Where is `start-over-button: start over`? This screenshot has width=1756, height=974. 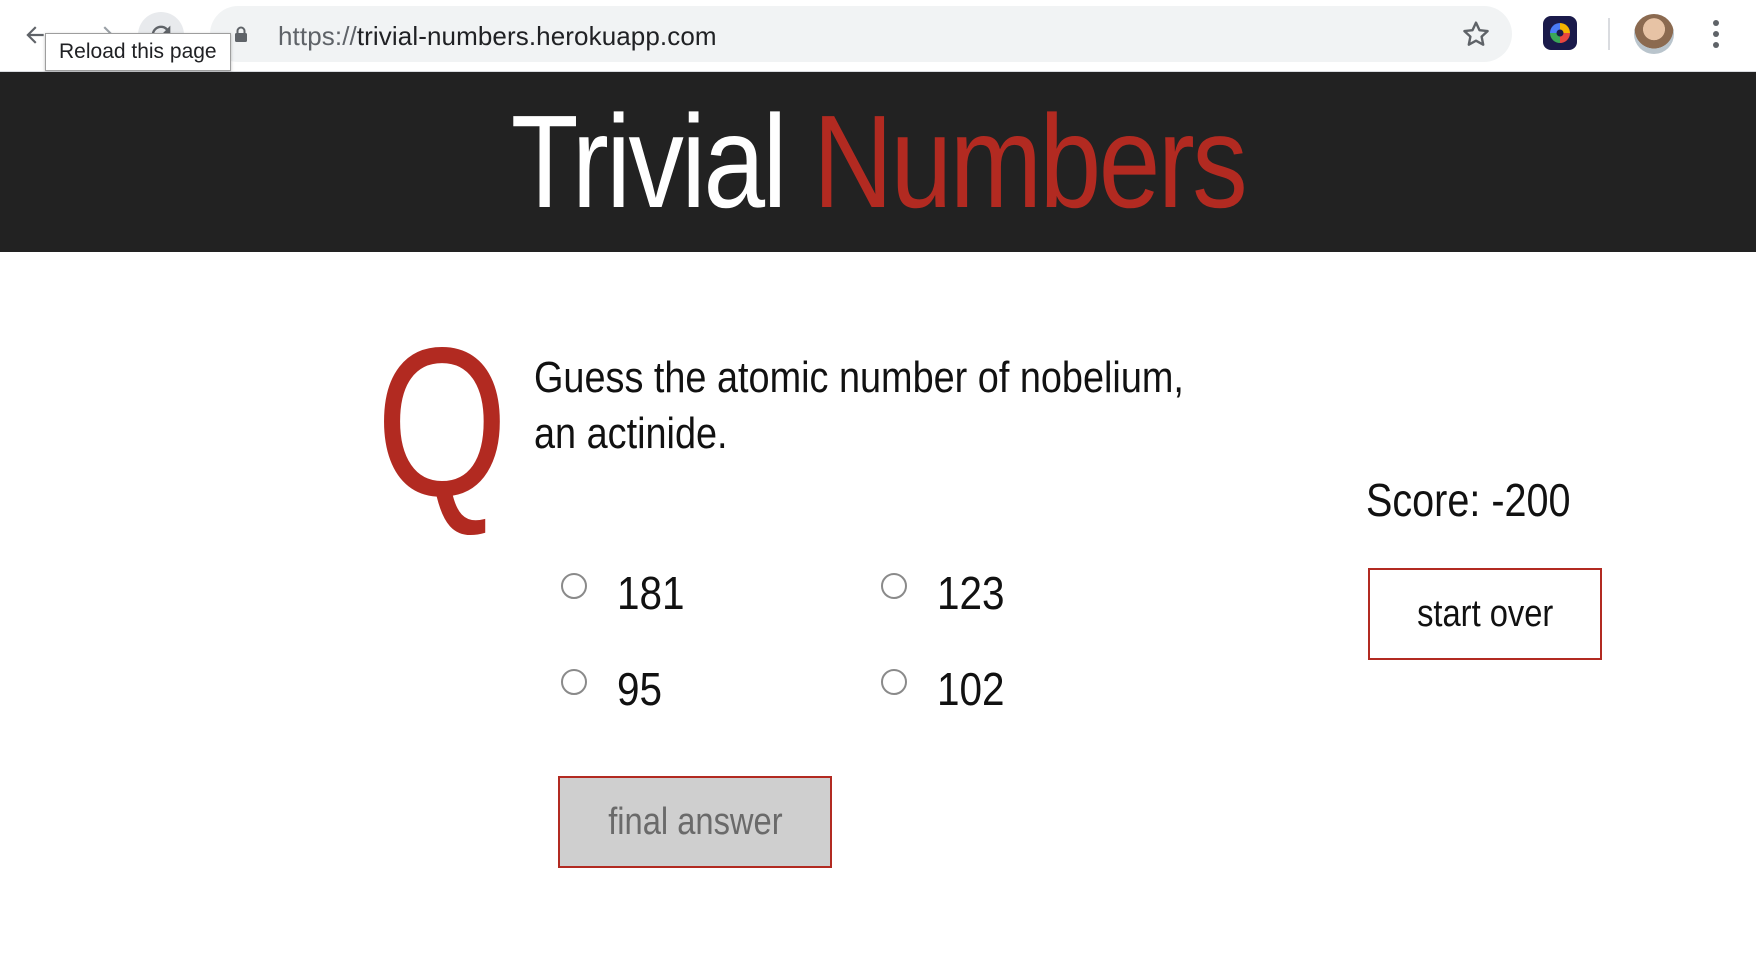 start-over-button: start over is located at coordinates (1485, 614).